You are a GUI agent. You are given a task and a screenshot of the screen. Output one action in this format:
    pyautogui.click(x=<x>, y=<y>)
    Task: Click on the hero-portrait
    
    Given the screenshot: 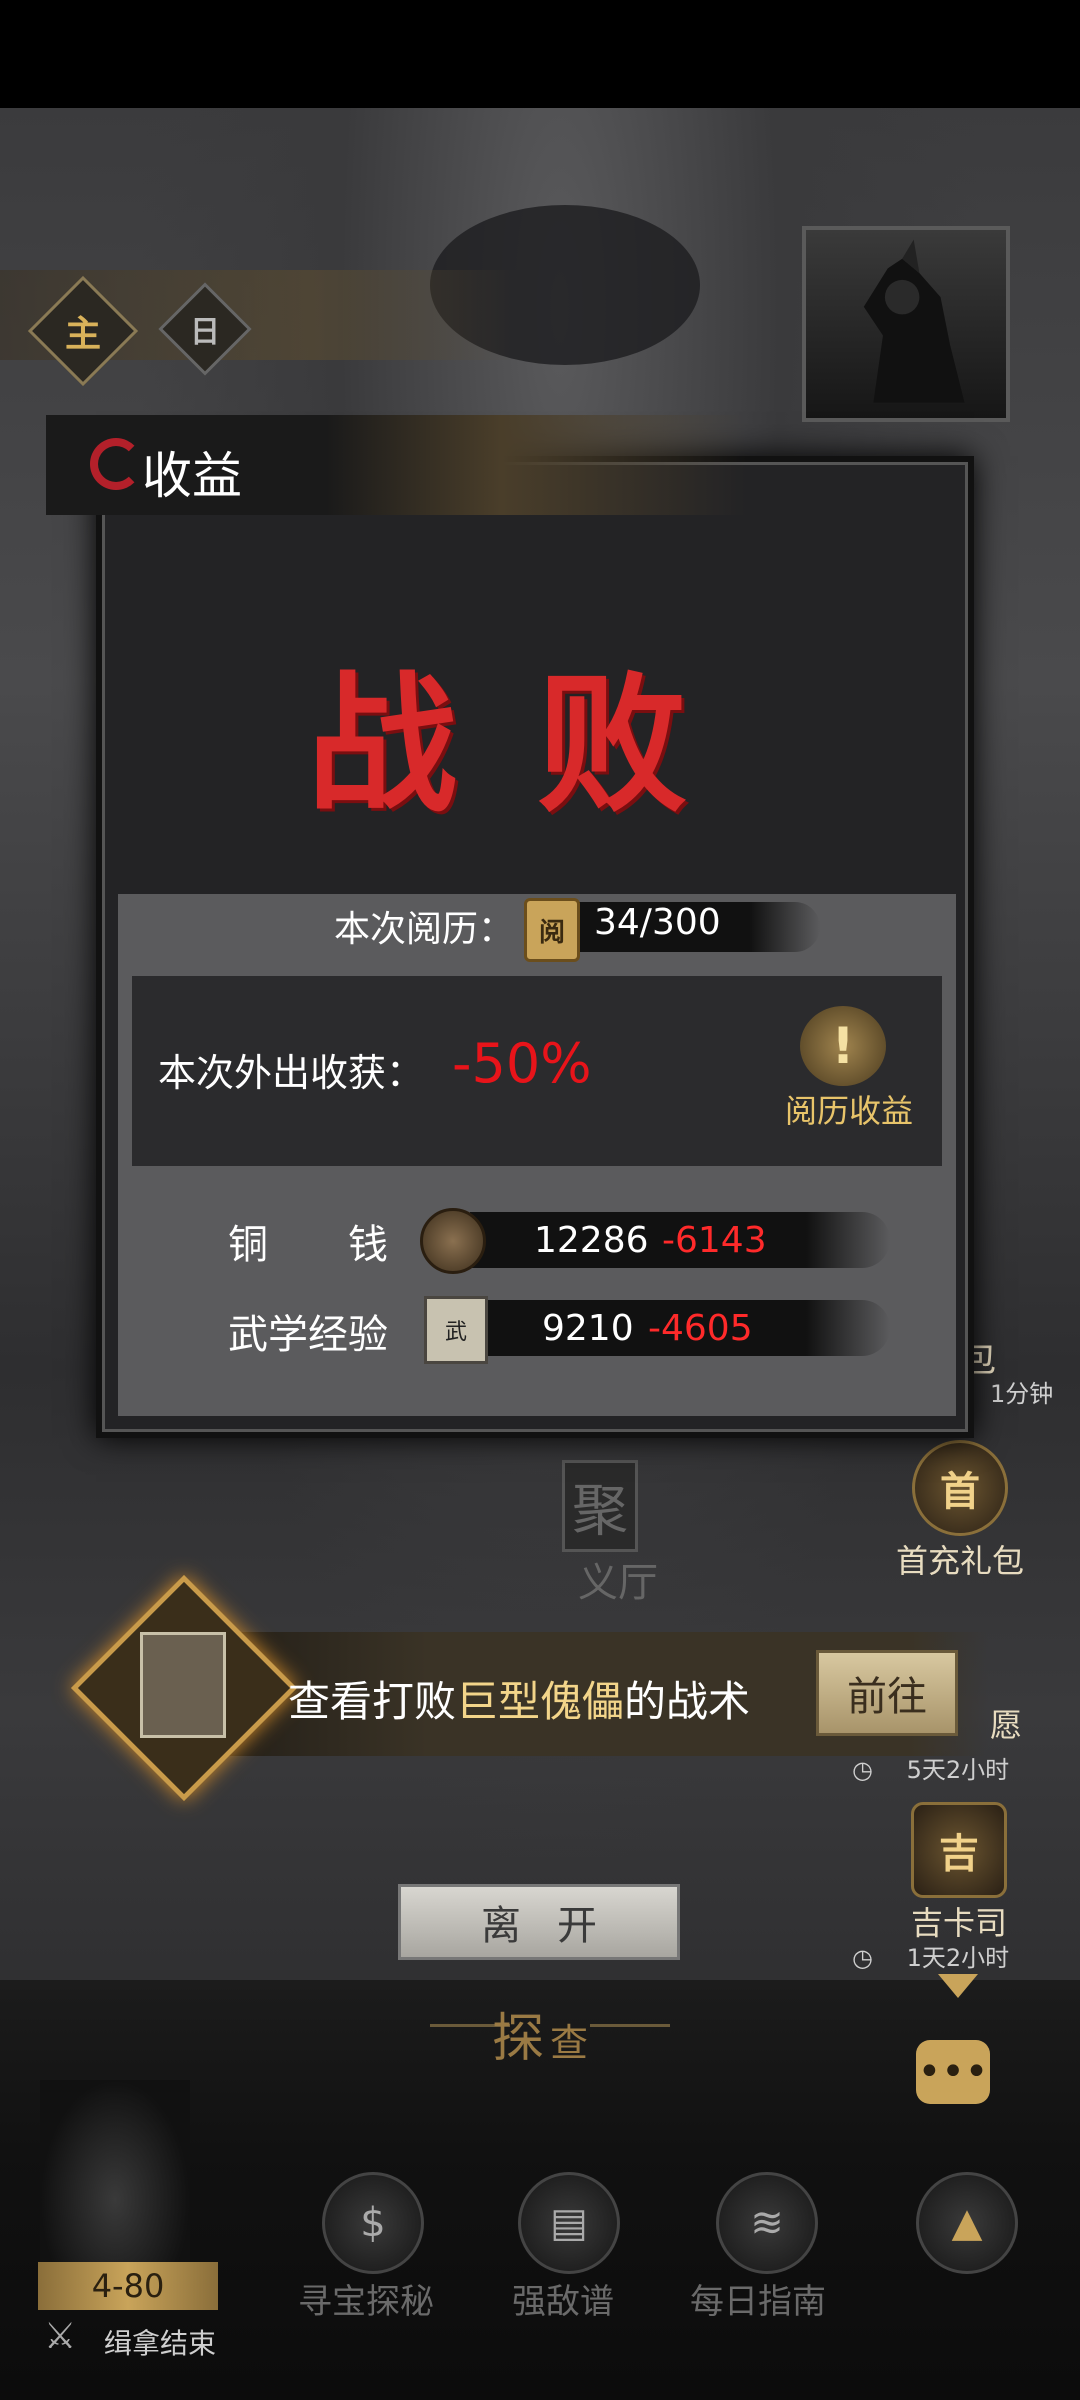 What is the action you would take?
    pyautogui.click(x=115, y=2180)
    